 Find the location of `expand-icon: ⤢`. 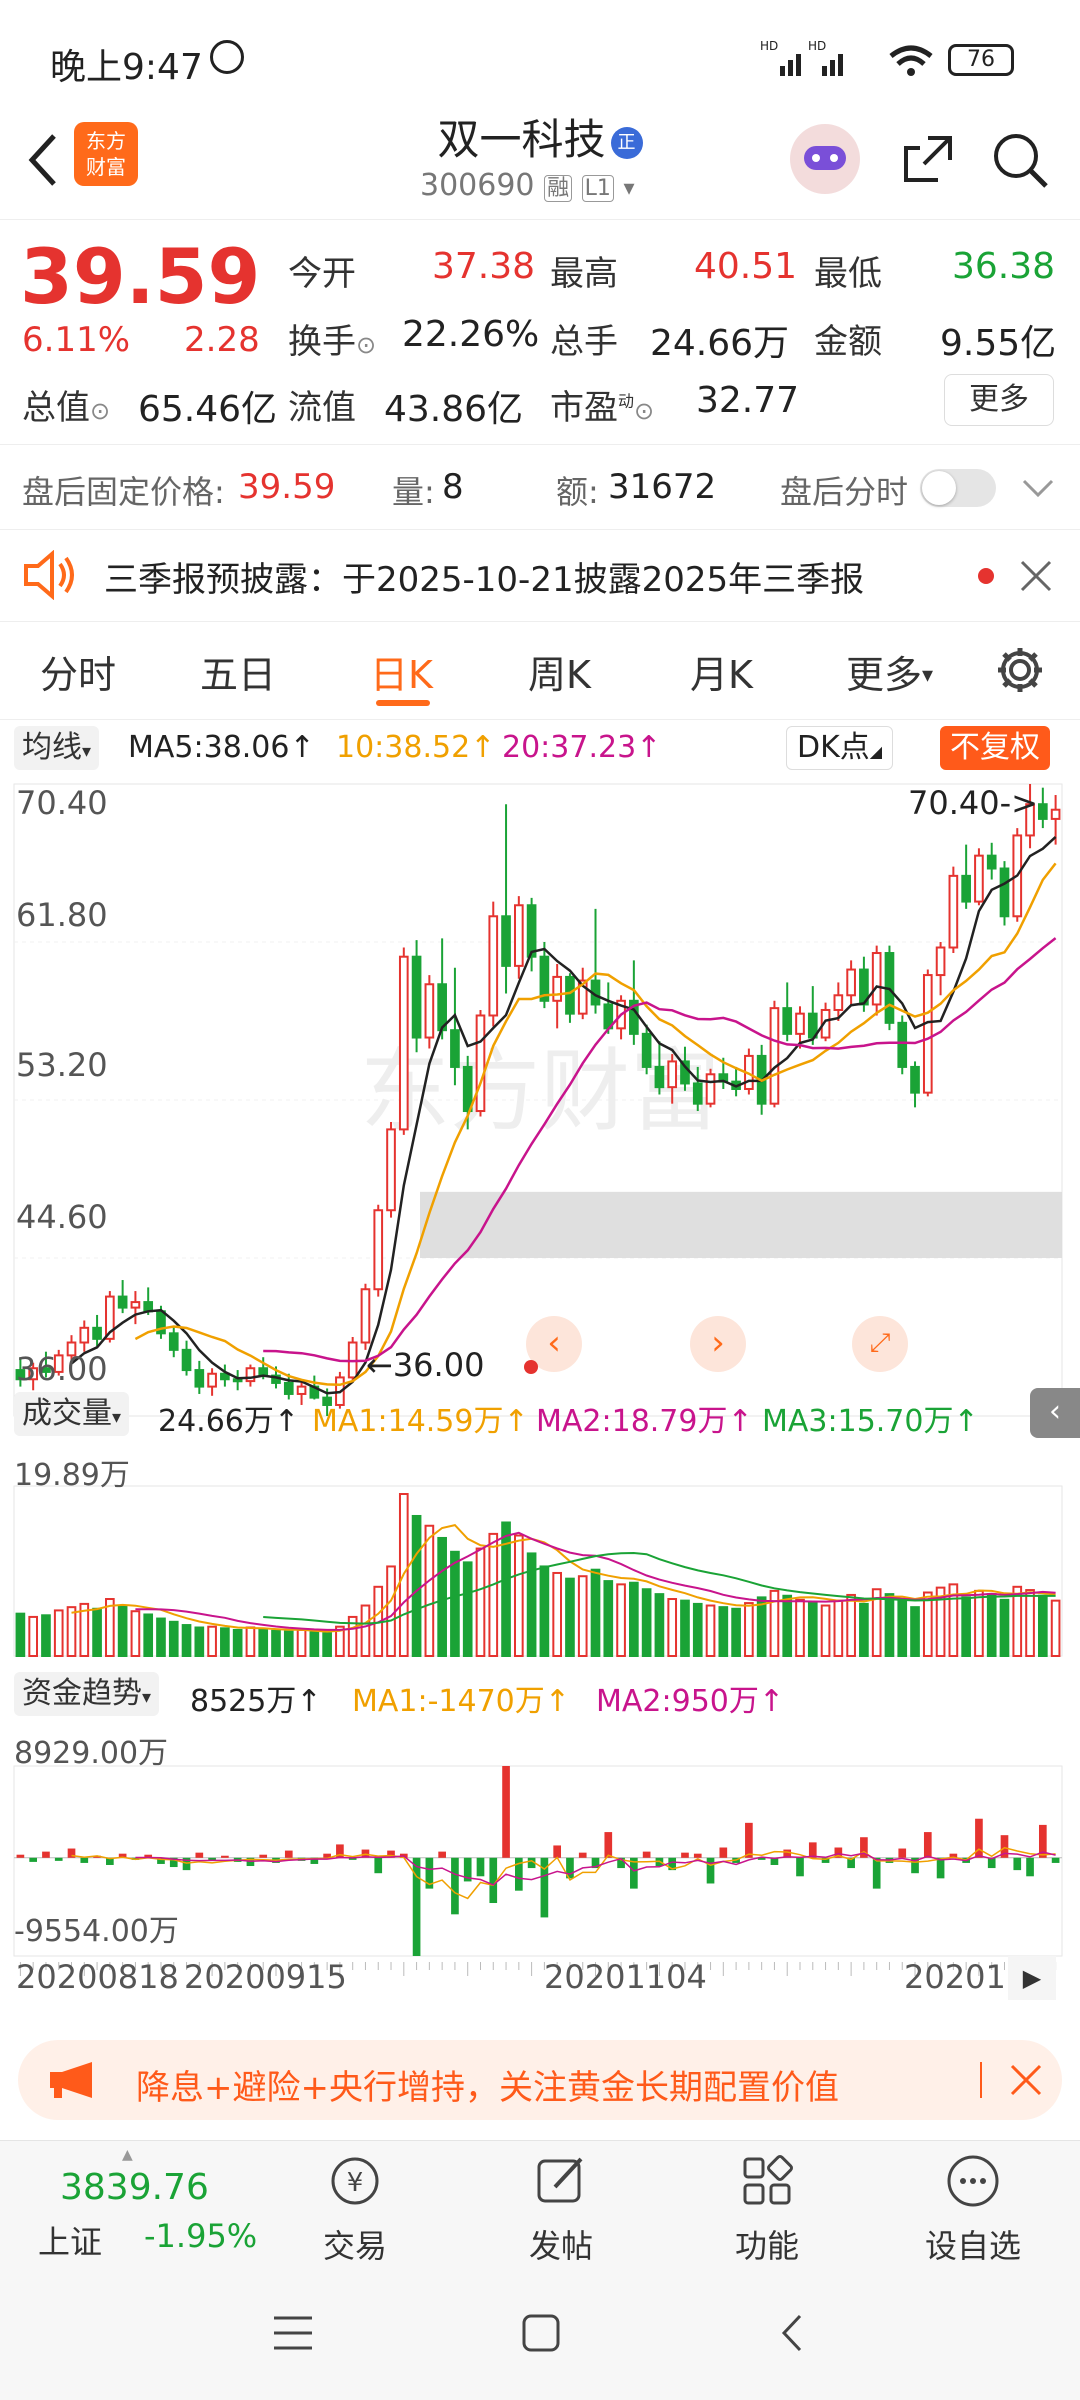

expand-icon: ⤢ is located at coordinates (880, 1344).